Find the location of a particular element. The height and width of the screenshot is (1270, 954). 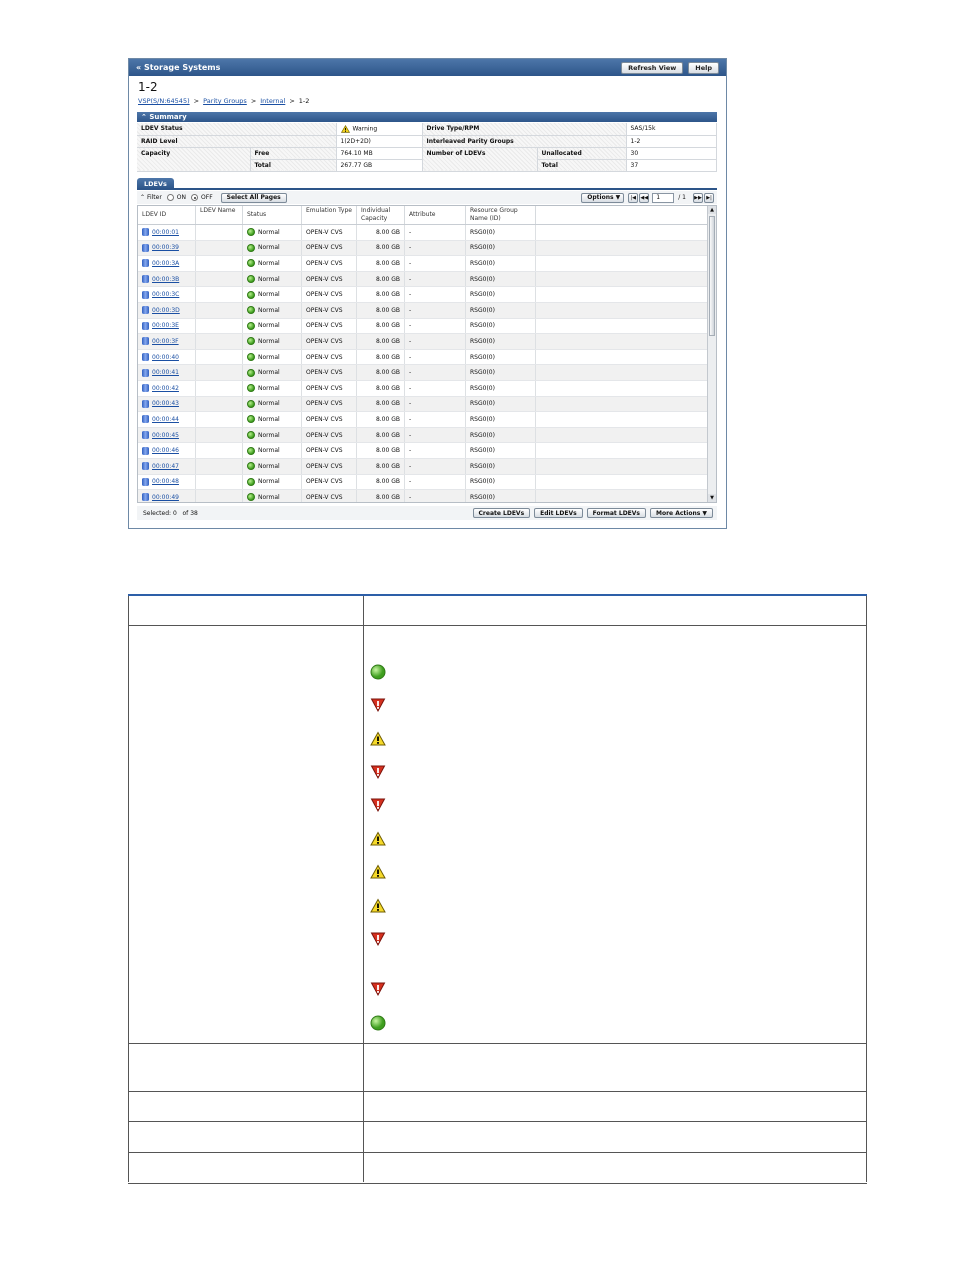

table-row: 00:00:43 Normal OPEN-V CVS 8.00 GB - RSG0(0) is located at coordinates (427, 404).